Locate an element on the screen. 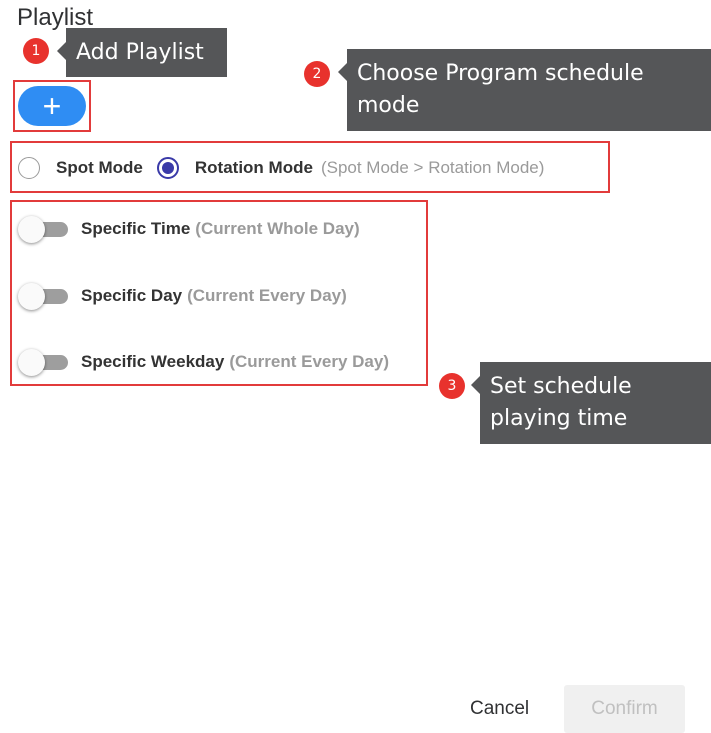 The height and width of the screenshot is (733, 711). spot-mode-label: Spot Mode is located at coordinates (99, 168).